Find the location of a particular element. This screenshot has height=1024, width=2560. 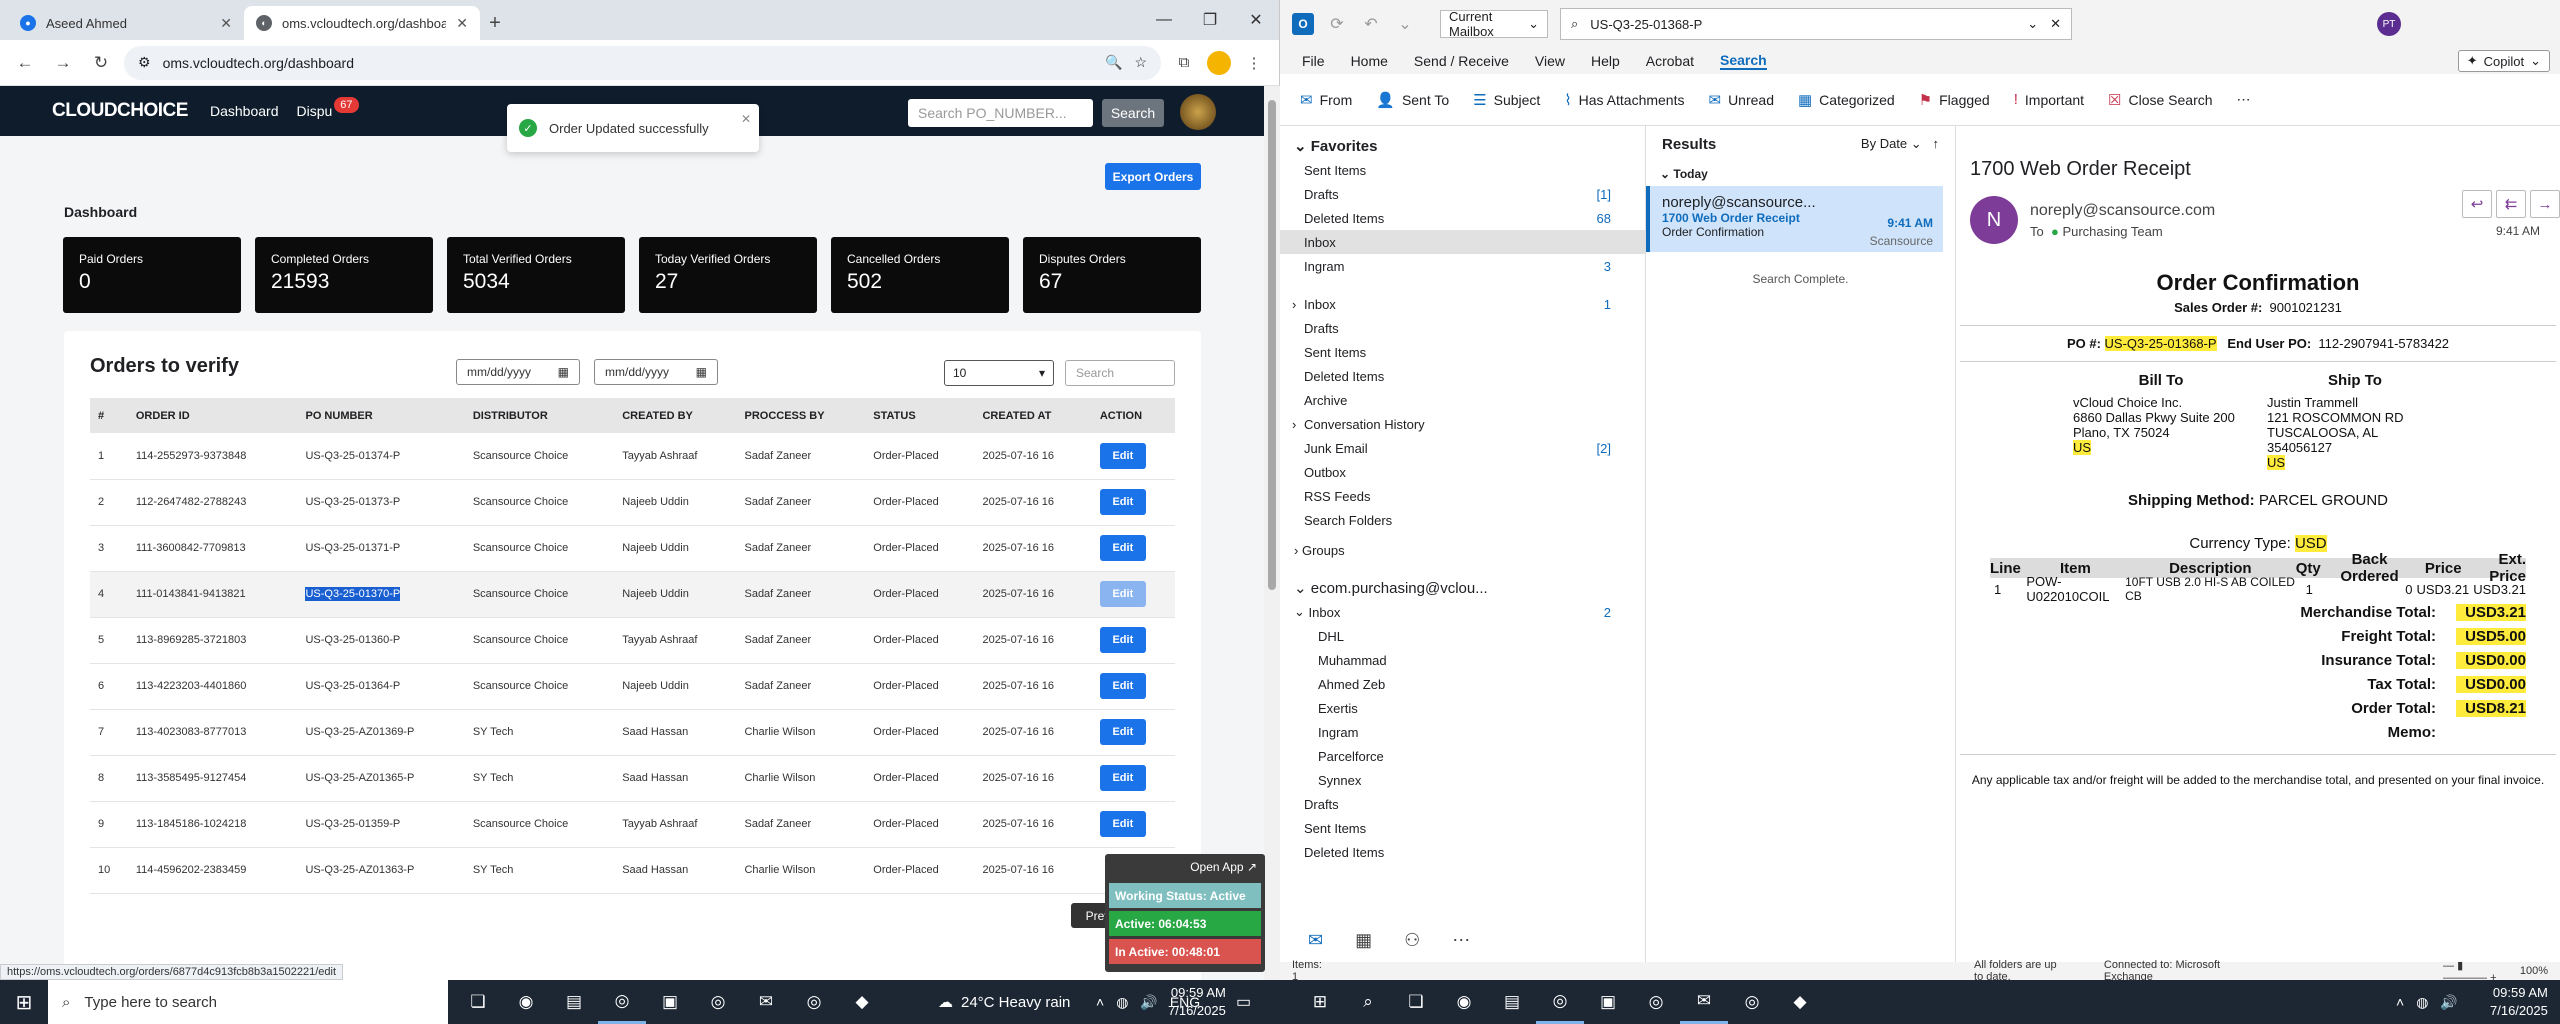

menu-acrobat: Acrobat is located at coordinates (1670, 61).